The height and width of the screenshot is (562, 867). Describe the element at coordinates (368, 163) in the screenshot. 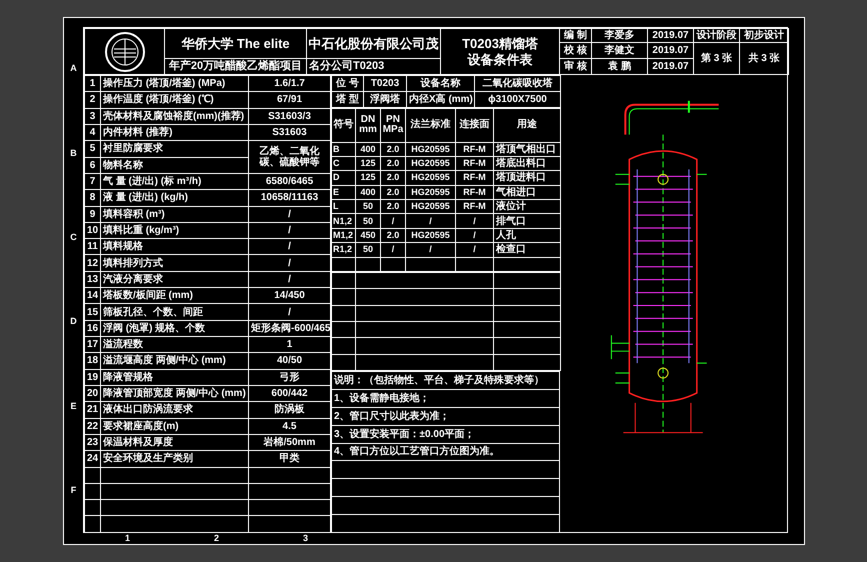

I see `table-cell: 125` at that location.